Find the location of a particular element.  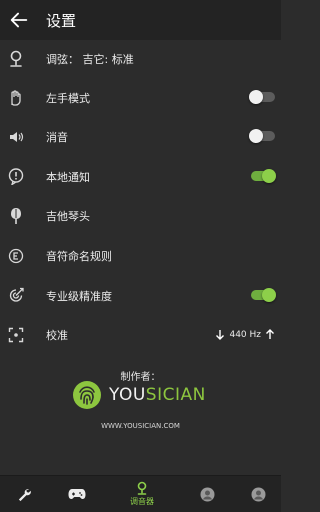

notification-icon is located at coordinates (16, 177).